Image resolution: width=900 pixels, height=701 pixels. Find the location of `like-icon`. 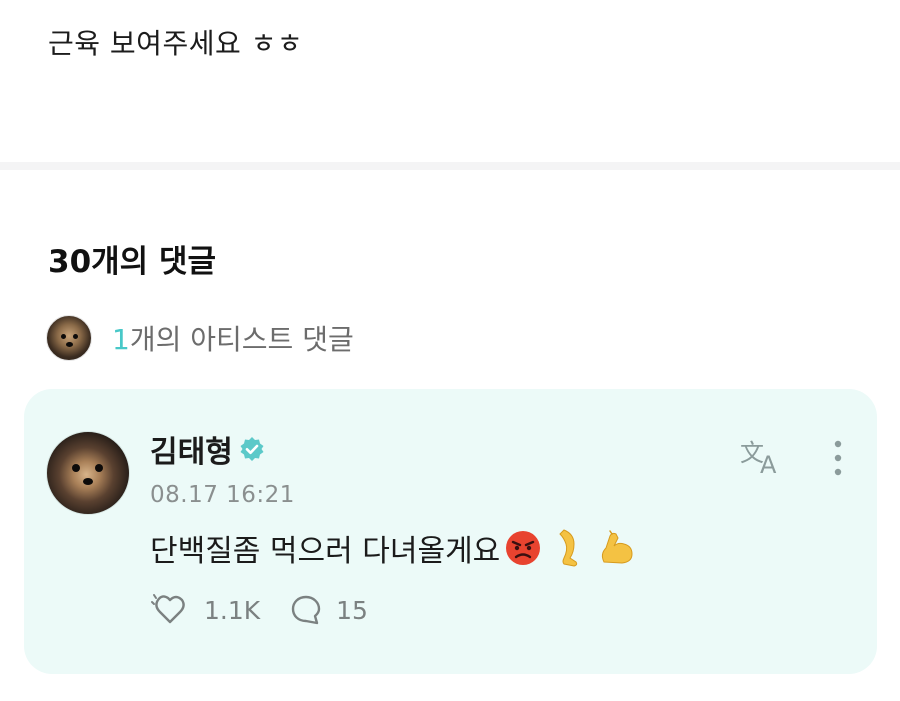

like-icon is located at coordinates (168, 609).